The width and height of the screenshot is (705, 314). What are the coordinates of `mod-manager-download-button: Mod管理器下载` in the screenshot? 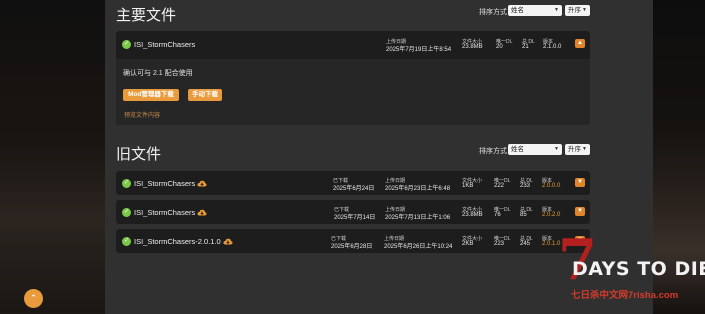 It's located at (151, 95).